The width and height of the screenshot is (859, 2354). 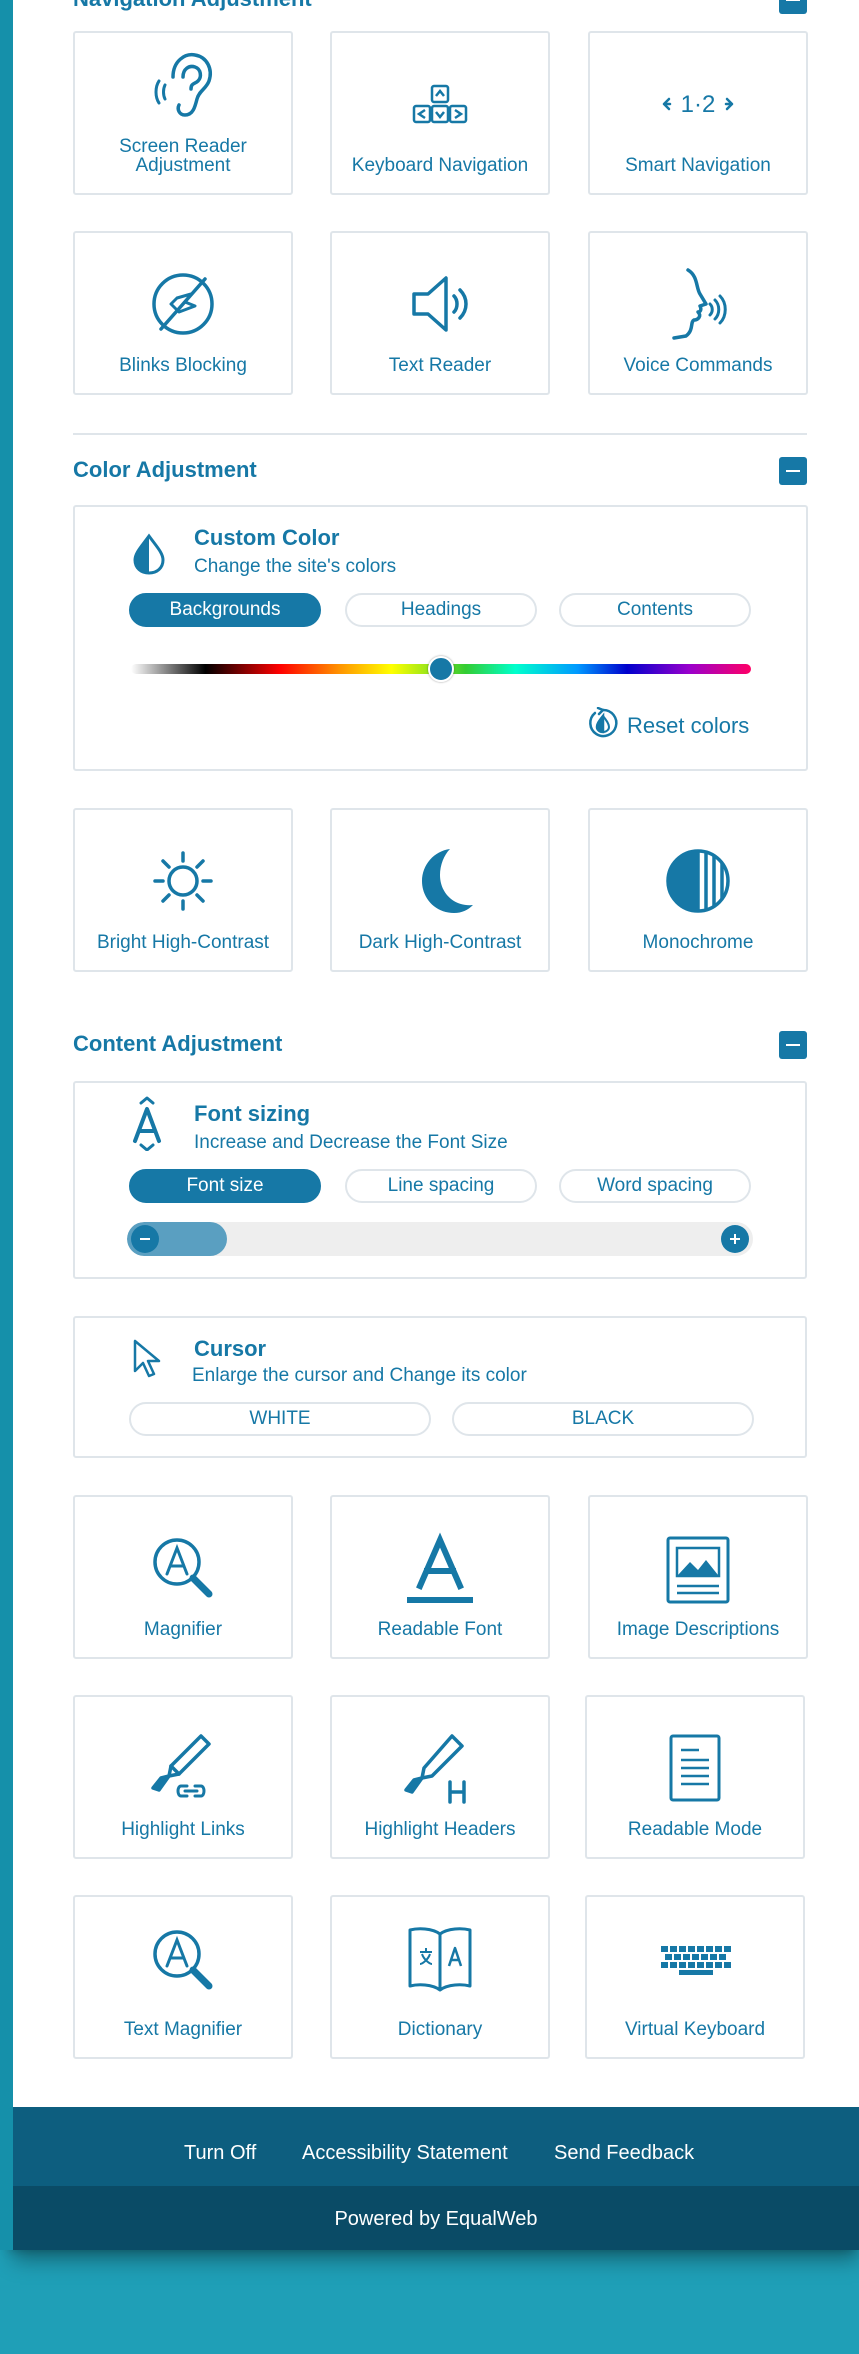 I want to click on section-divider, so click(x=440, y=434).